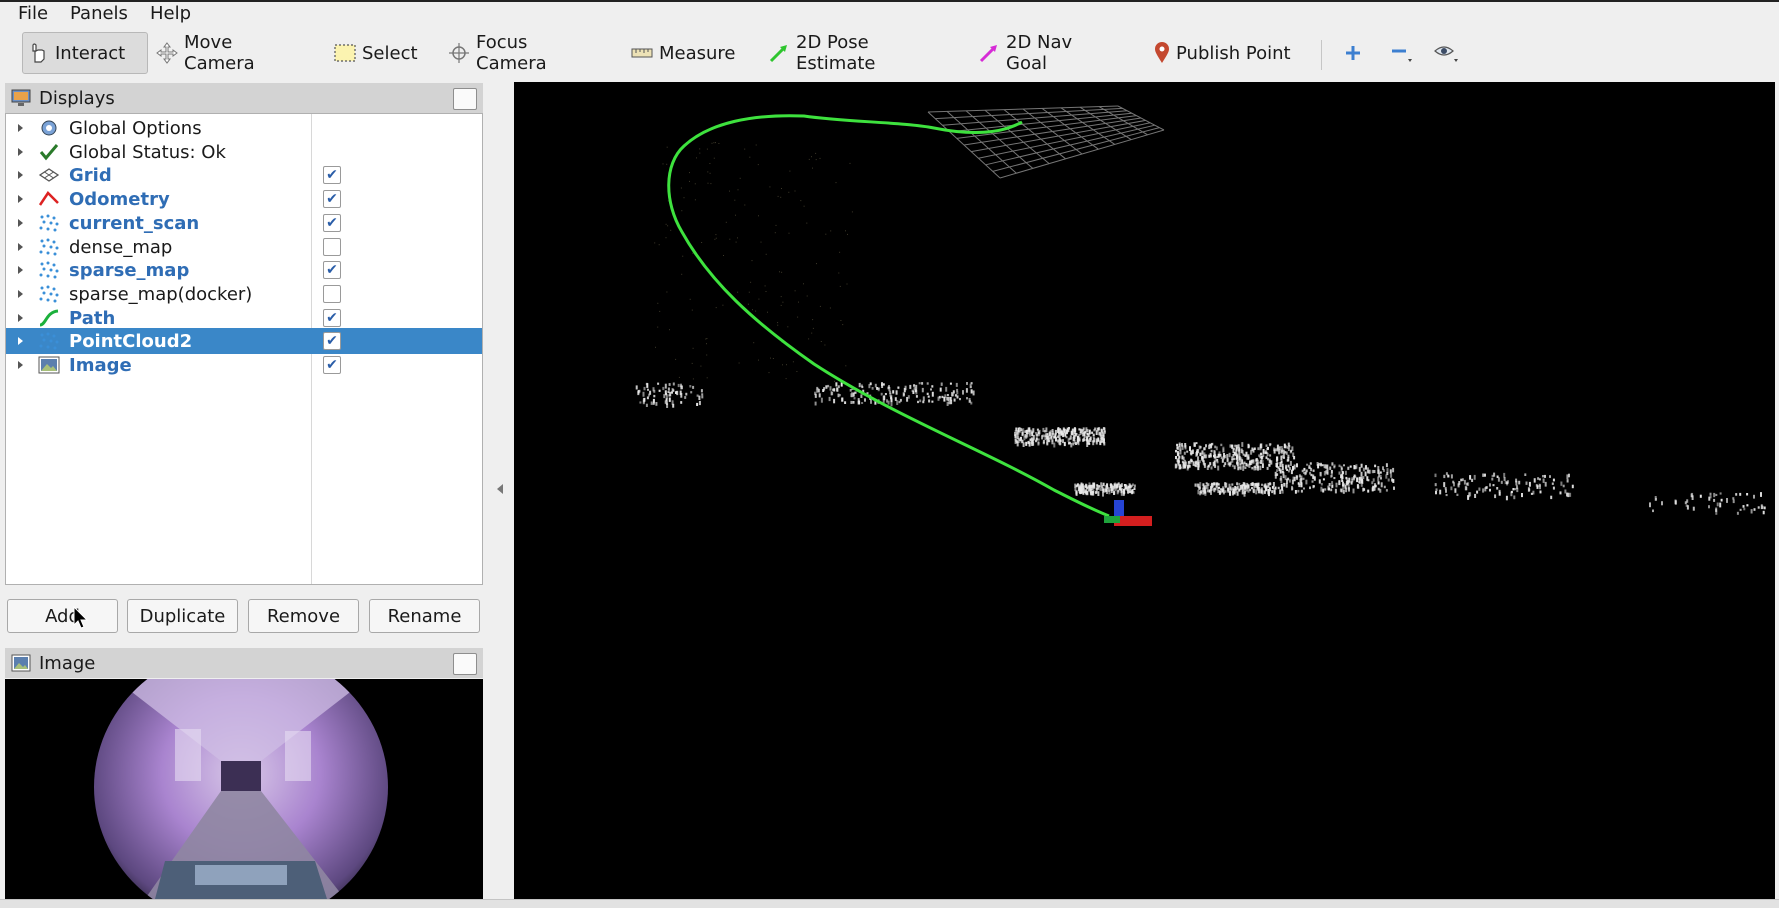  I want to click on interact-label: Interact, so click(90, 53).